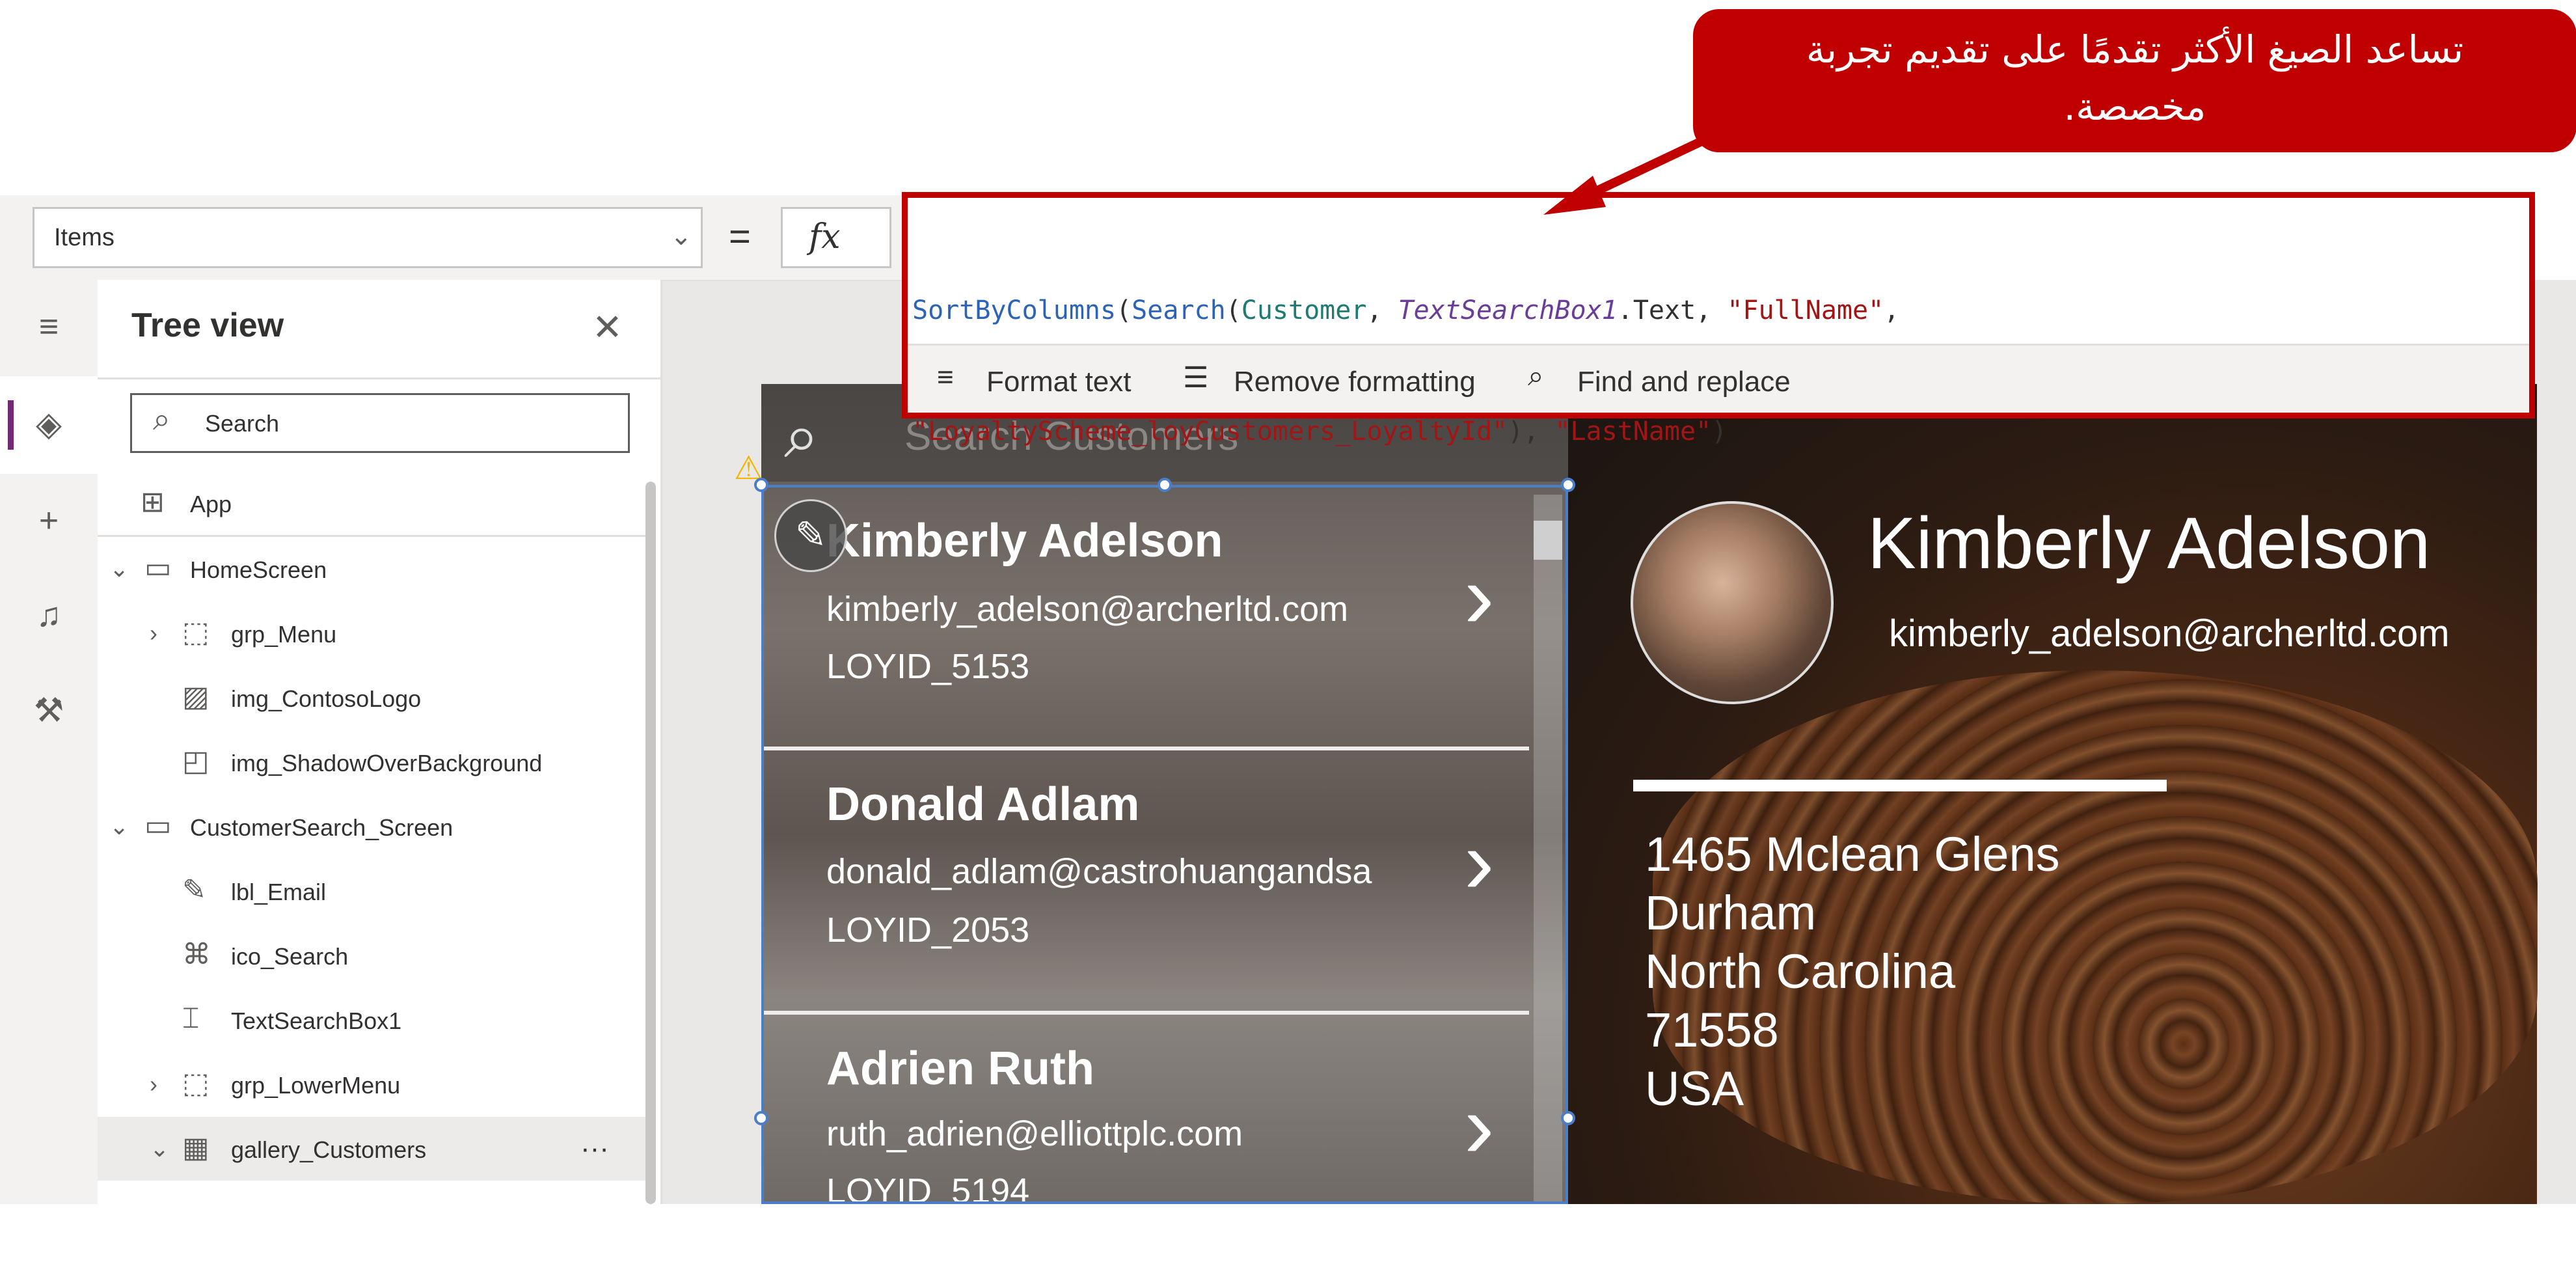 The width and height of the screenshot is (2576, 1275). Describe the element at coordinates (836, 237) in the screenshot. I see `fx-button: fx` at that location.